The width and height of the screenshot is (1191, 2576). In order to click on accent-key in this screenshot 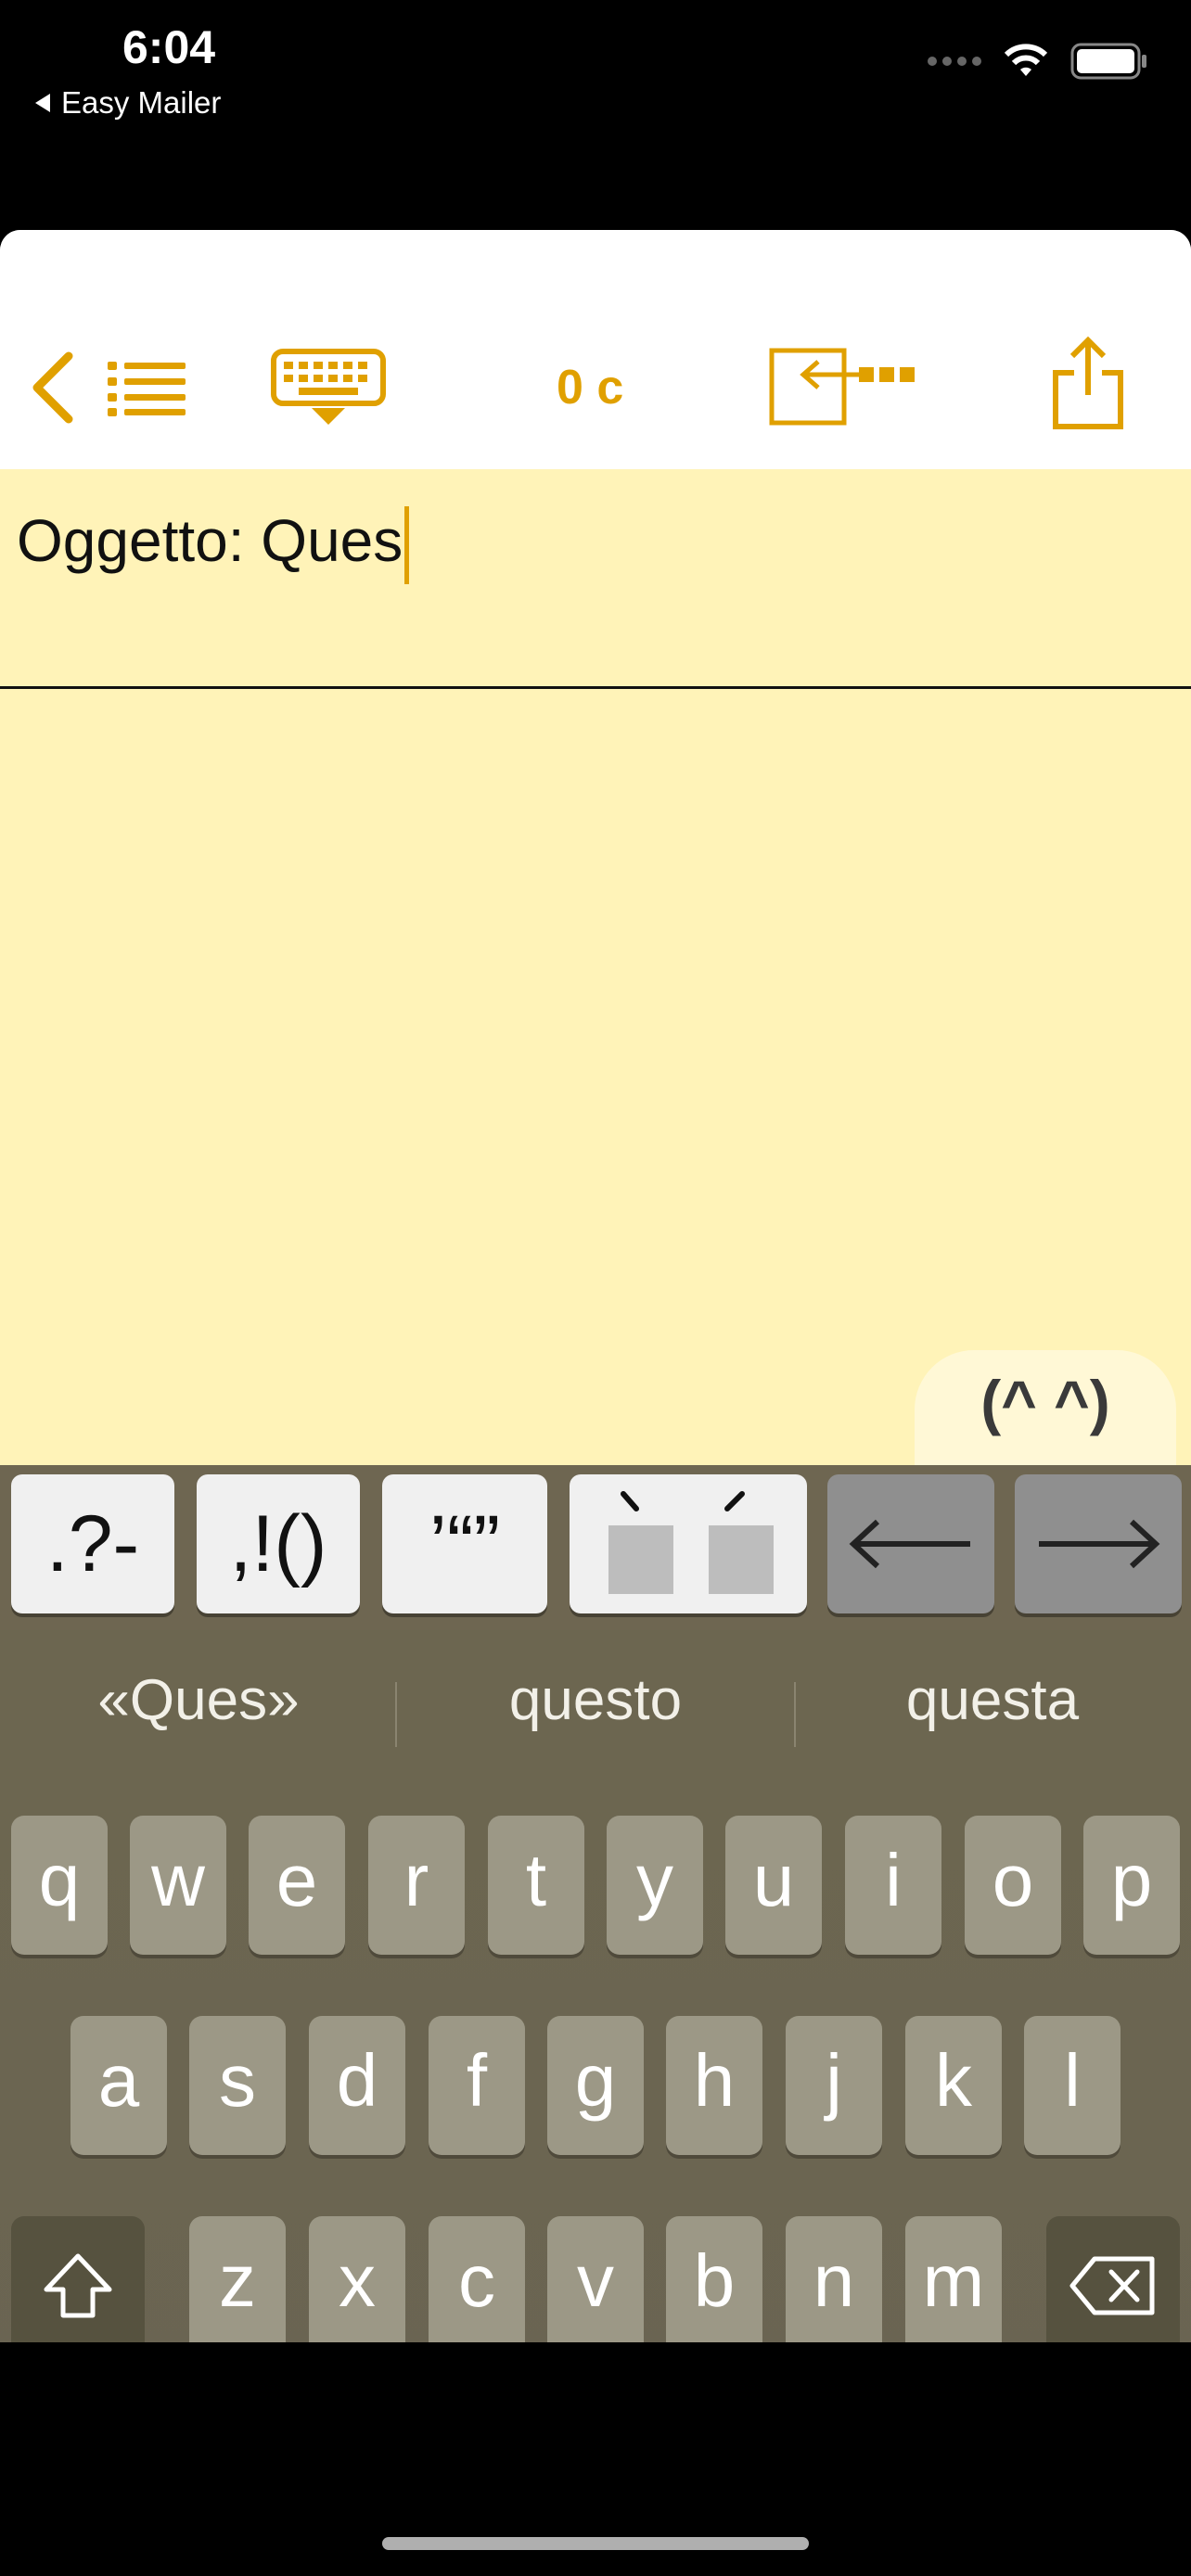, I will do `click(688, 1544)`.